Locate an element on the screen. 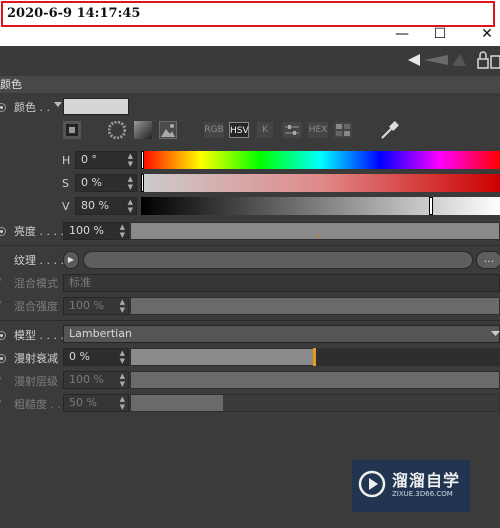 The height and width of the screenshot is (528, 500). watermark-title: 溜溜自学 is located at coordinates (426, 480).